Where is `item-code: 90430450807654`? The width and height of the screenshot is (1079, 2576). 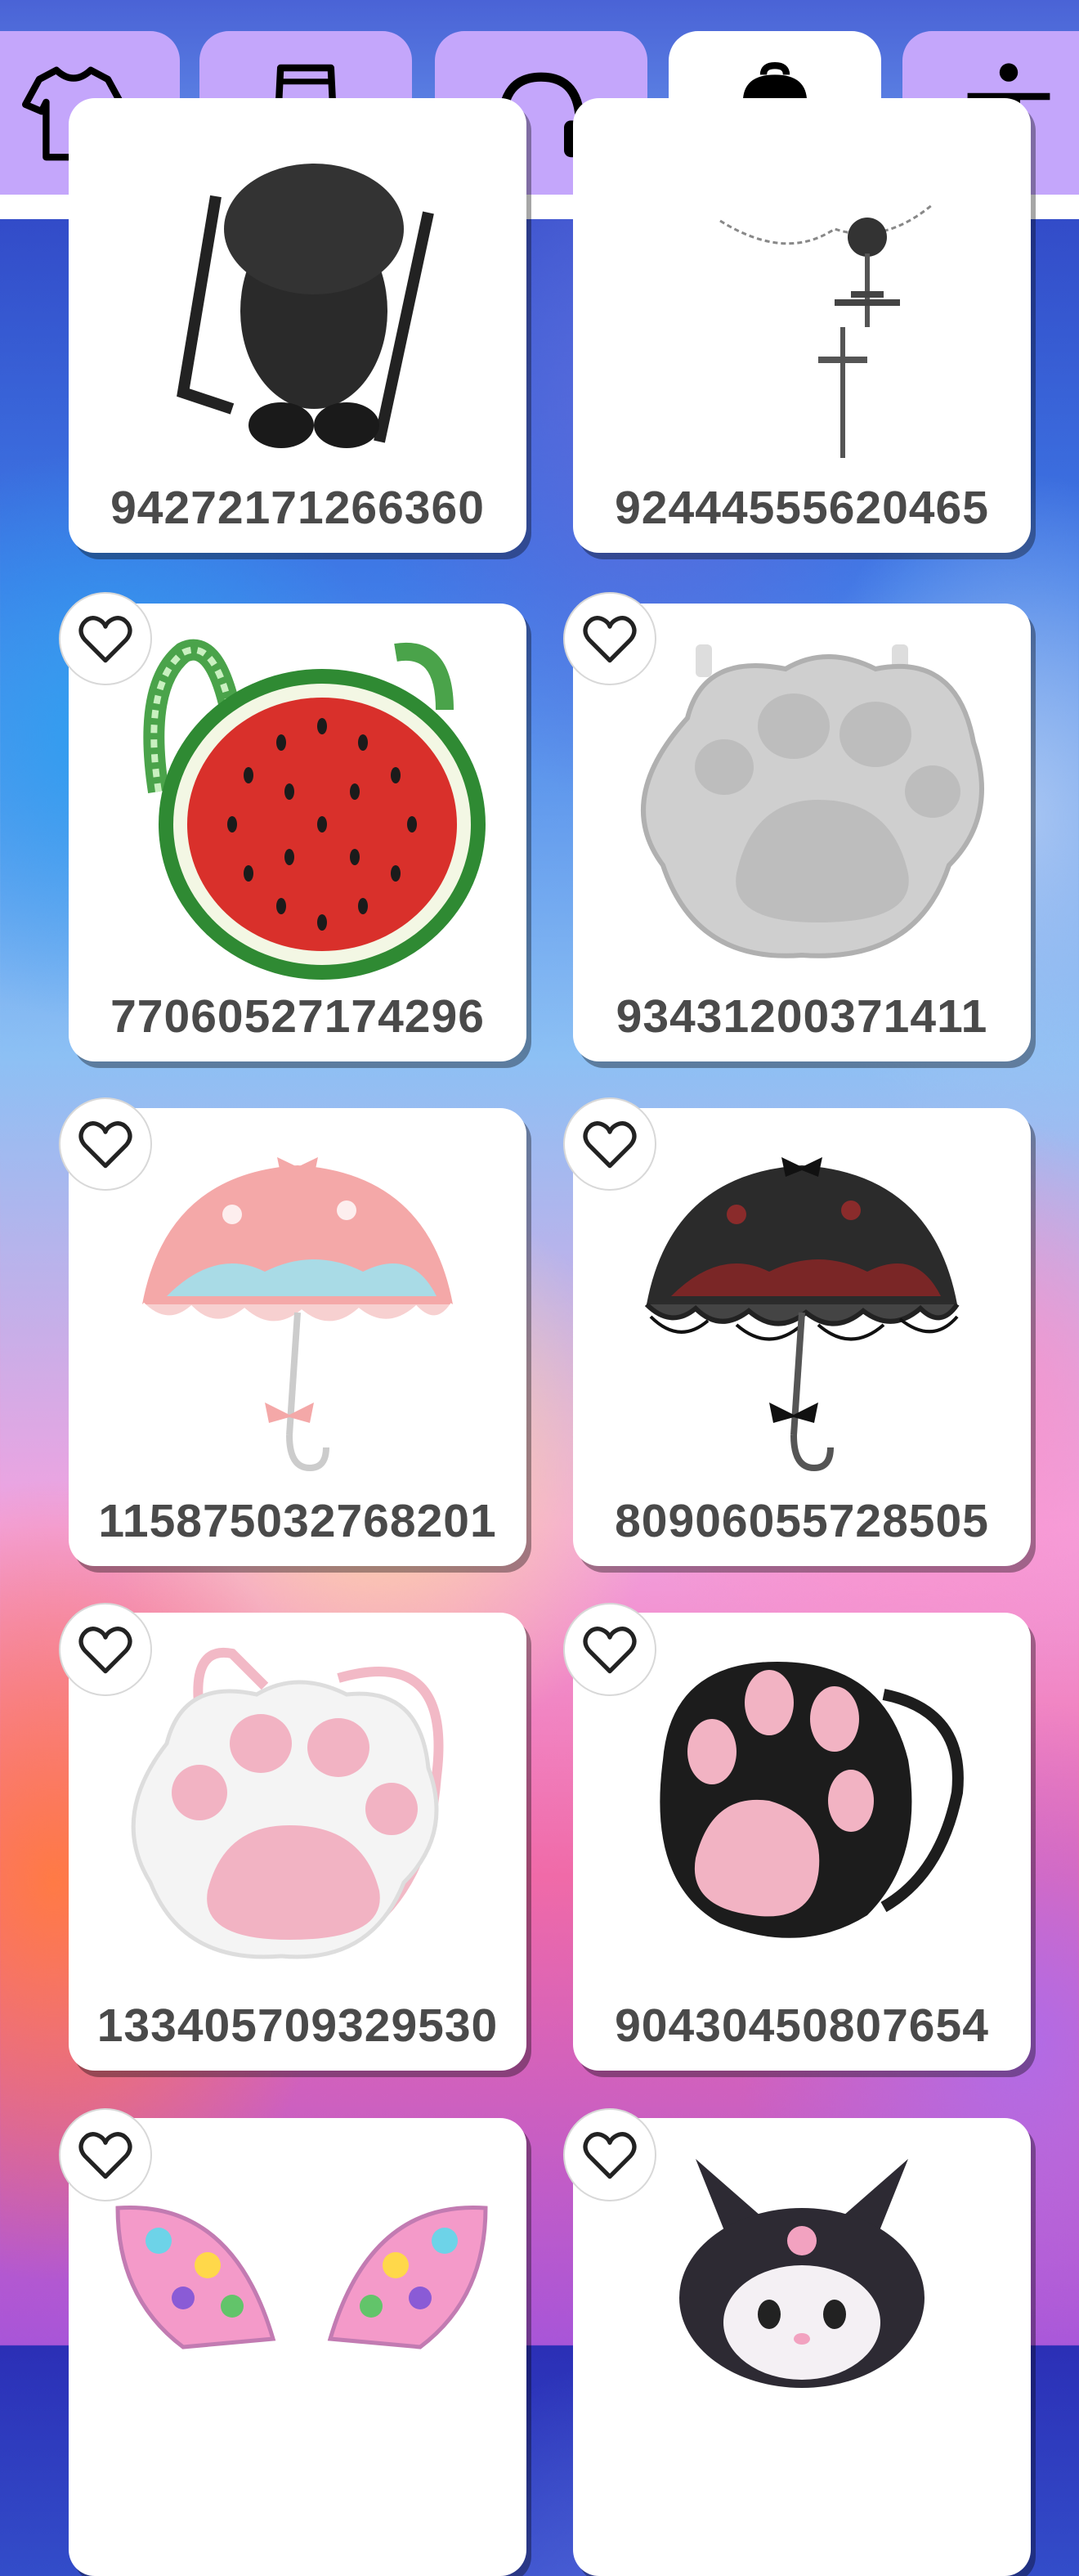 item-code: 90430450807654 is located at coordinates (802, 2026).